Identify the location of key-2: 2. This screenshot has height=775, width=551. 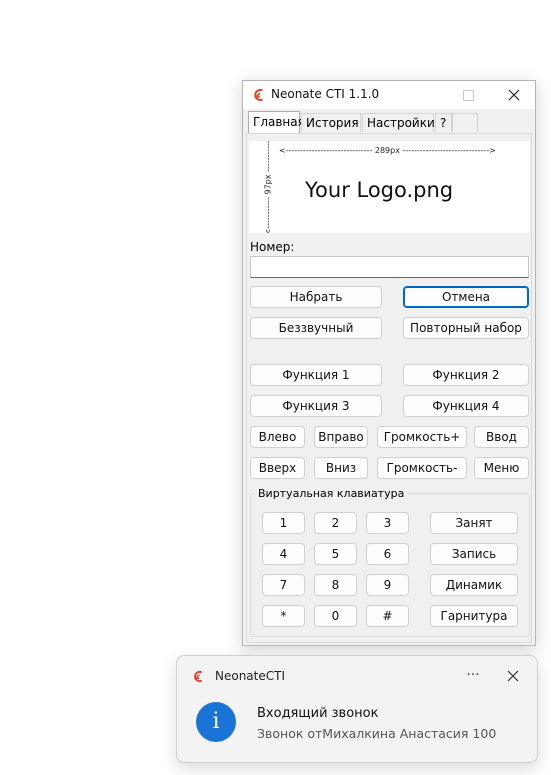
(335, 523).